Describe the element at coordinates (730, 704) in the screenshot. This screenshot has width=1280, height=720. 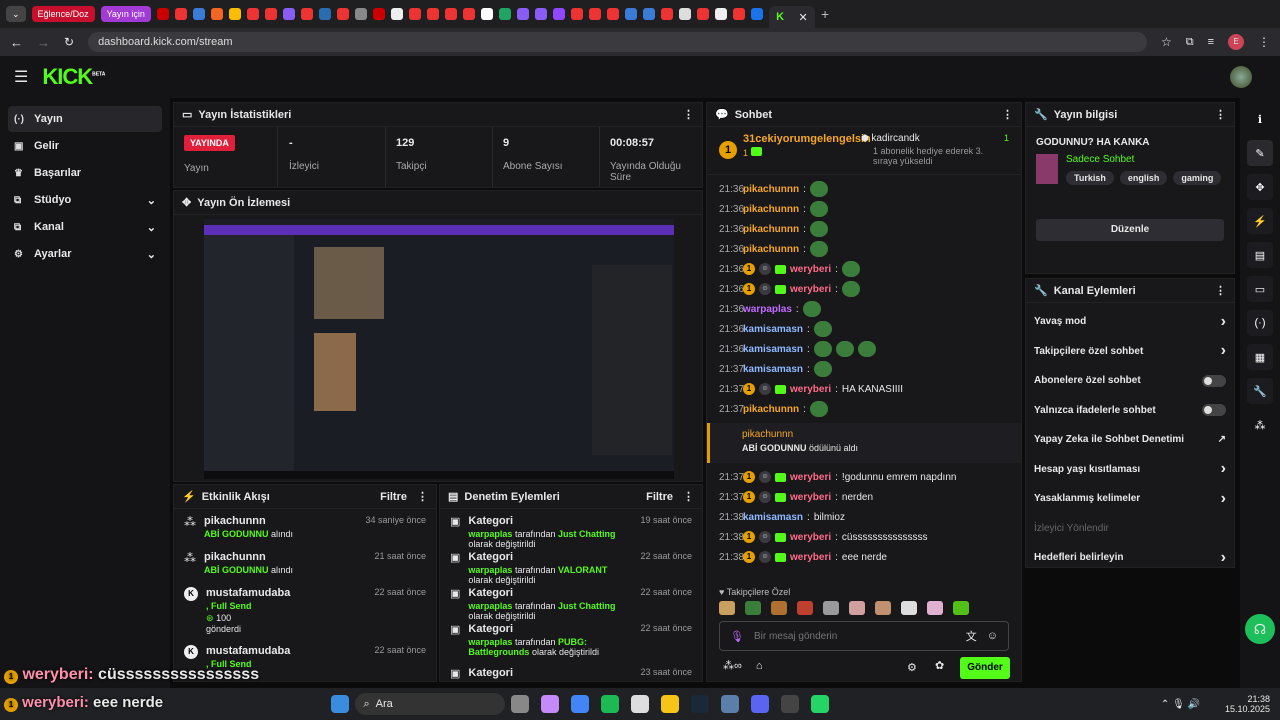
I see `app-icon` at that location.